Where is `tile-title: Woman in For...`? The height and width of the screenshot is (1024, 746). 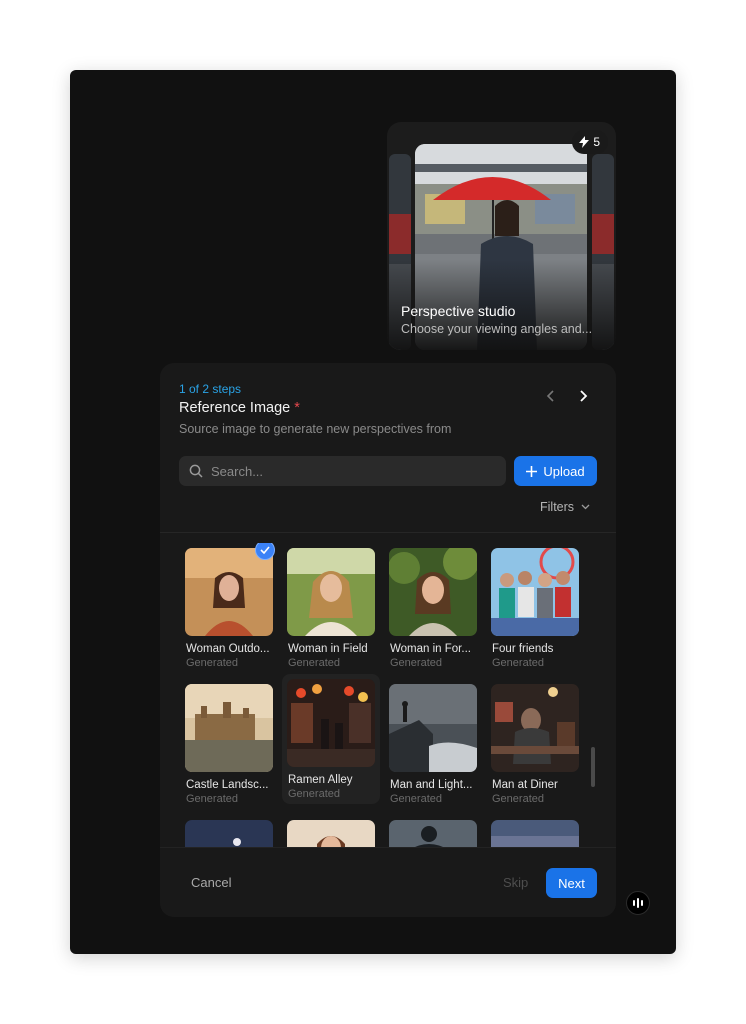 tile-title: Woman in For... is located at coordinates (430, 649).